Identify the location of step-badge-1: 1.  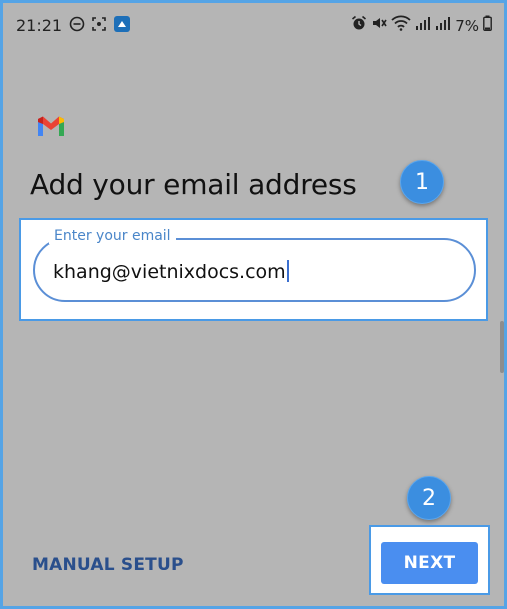
(422, 182).